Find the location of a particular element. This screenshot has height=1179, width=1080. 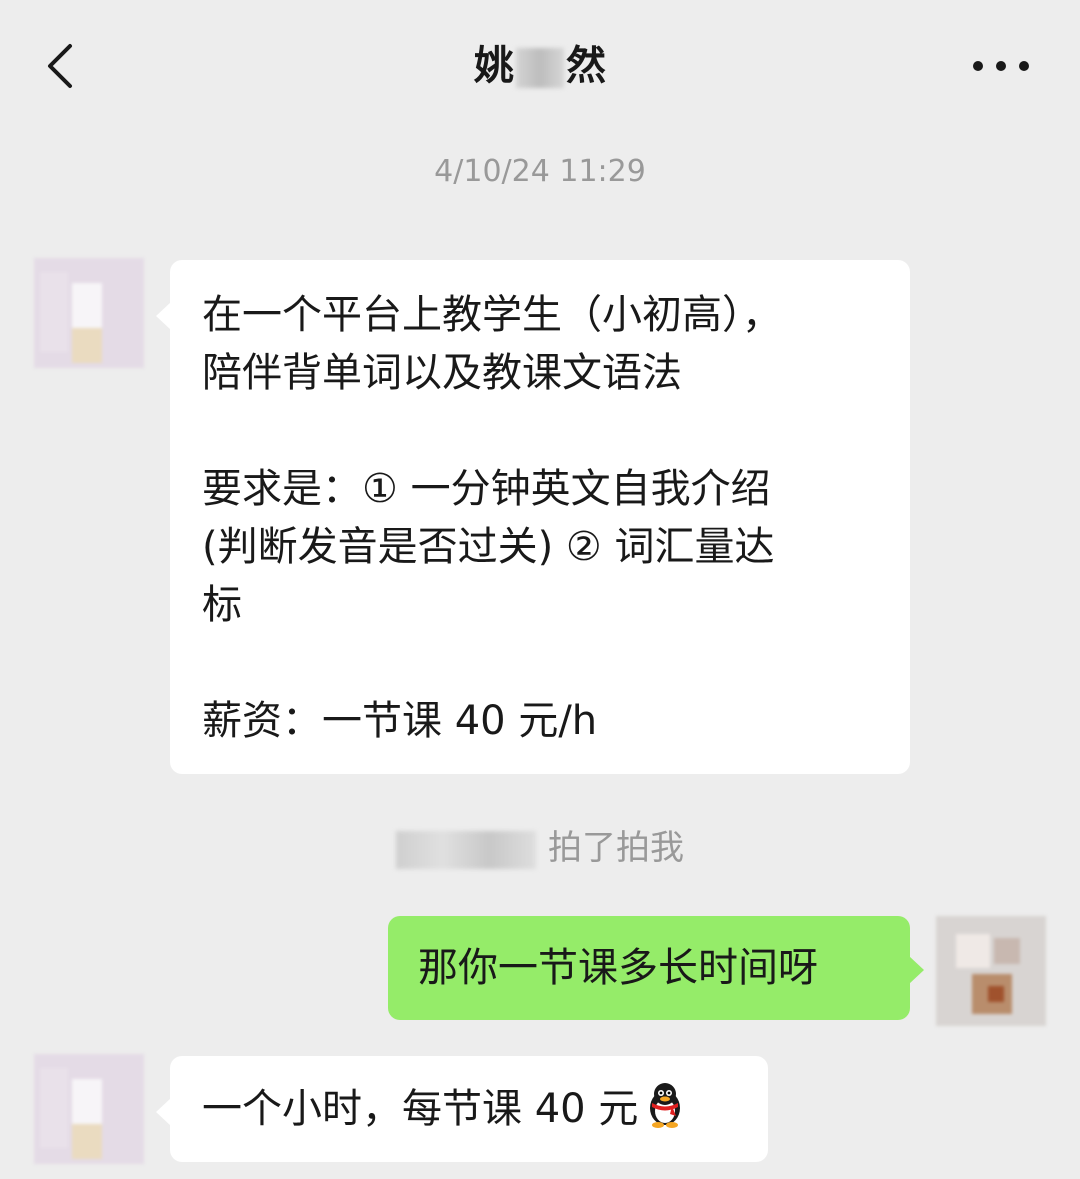

navigation-bar: 姚然 is located at coordinates (540, 65).